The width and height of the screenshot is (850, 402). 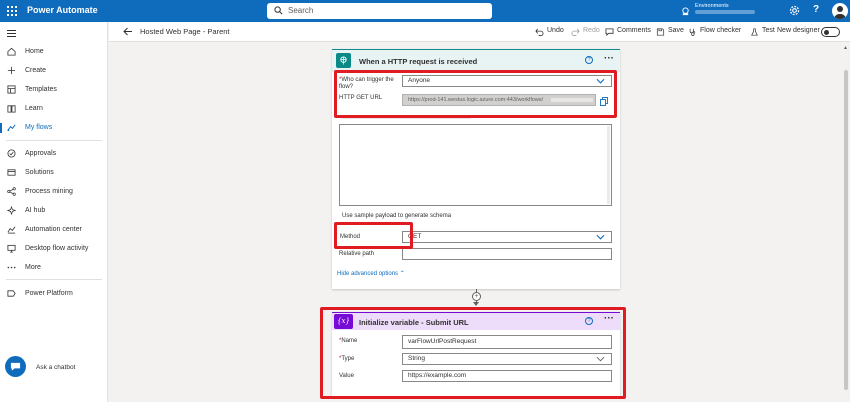 I want to click on method-value: GET, so click(x=415, y=236).